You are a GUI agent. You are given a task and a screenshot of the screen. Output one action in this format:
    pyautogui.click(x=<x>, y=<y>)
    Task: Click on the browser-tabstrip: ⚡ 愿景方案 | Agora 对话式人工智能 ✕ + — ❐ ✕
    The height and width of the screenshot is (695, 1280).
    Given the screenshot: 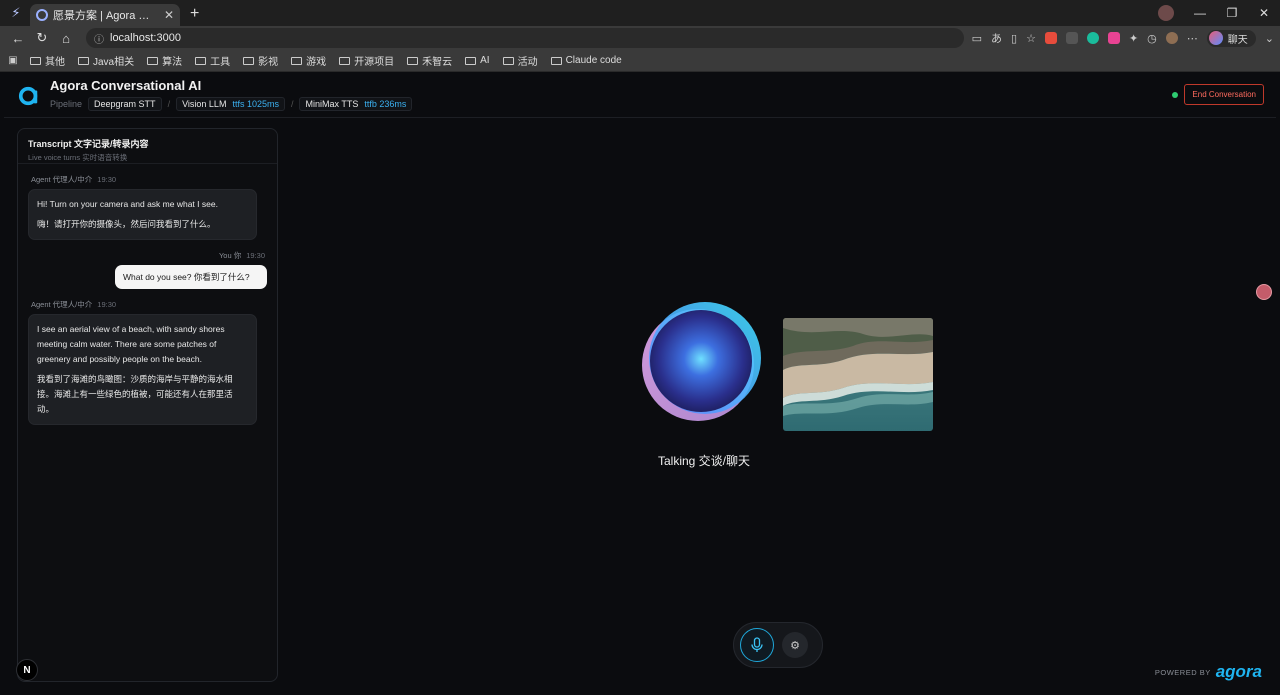 What is the action you would take?
    pyautogui.click(x=640, y=13)
    